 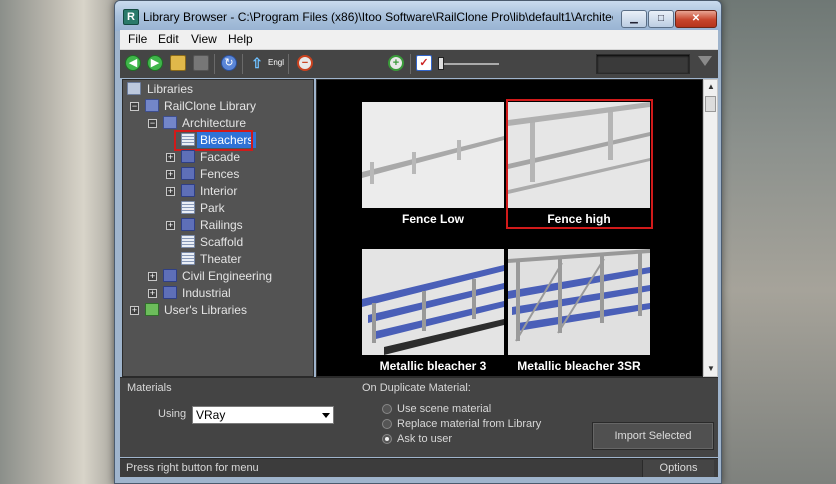 I want to click on preview-scrollbar: ▲ ▼, so click(x=710, y=228).